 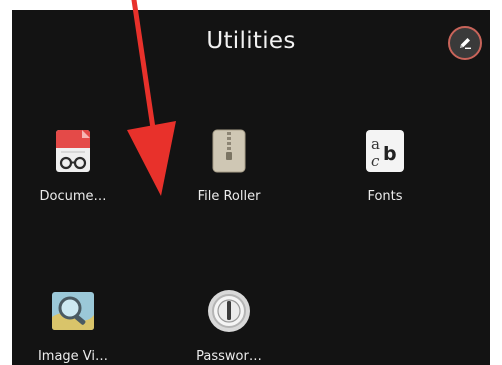 What do you see at coordinates (229, 196) in the screenshot?
I see `app-label: File Roller` at bounding box center [229, 196].